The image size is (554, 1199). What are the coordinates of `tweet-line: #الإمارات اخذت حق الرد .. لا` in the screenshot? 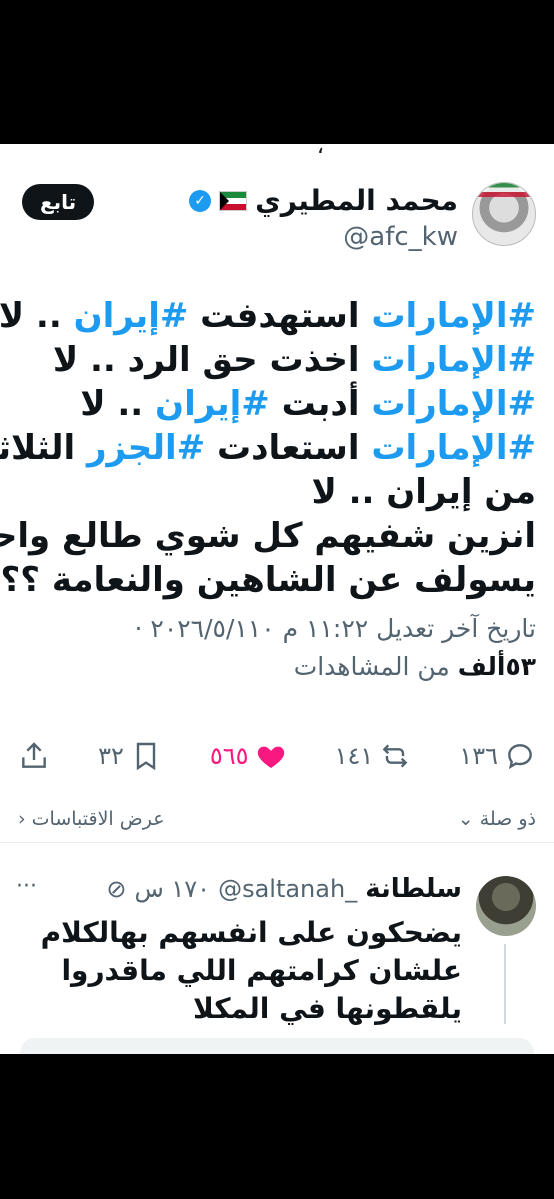 It's located at (276, 360).